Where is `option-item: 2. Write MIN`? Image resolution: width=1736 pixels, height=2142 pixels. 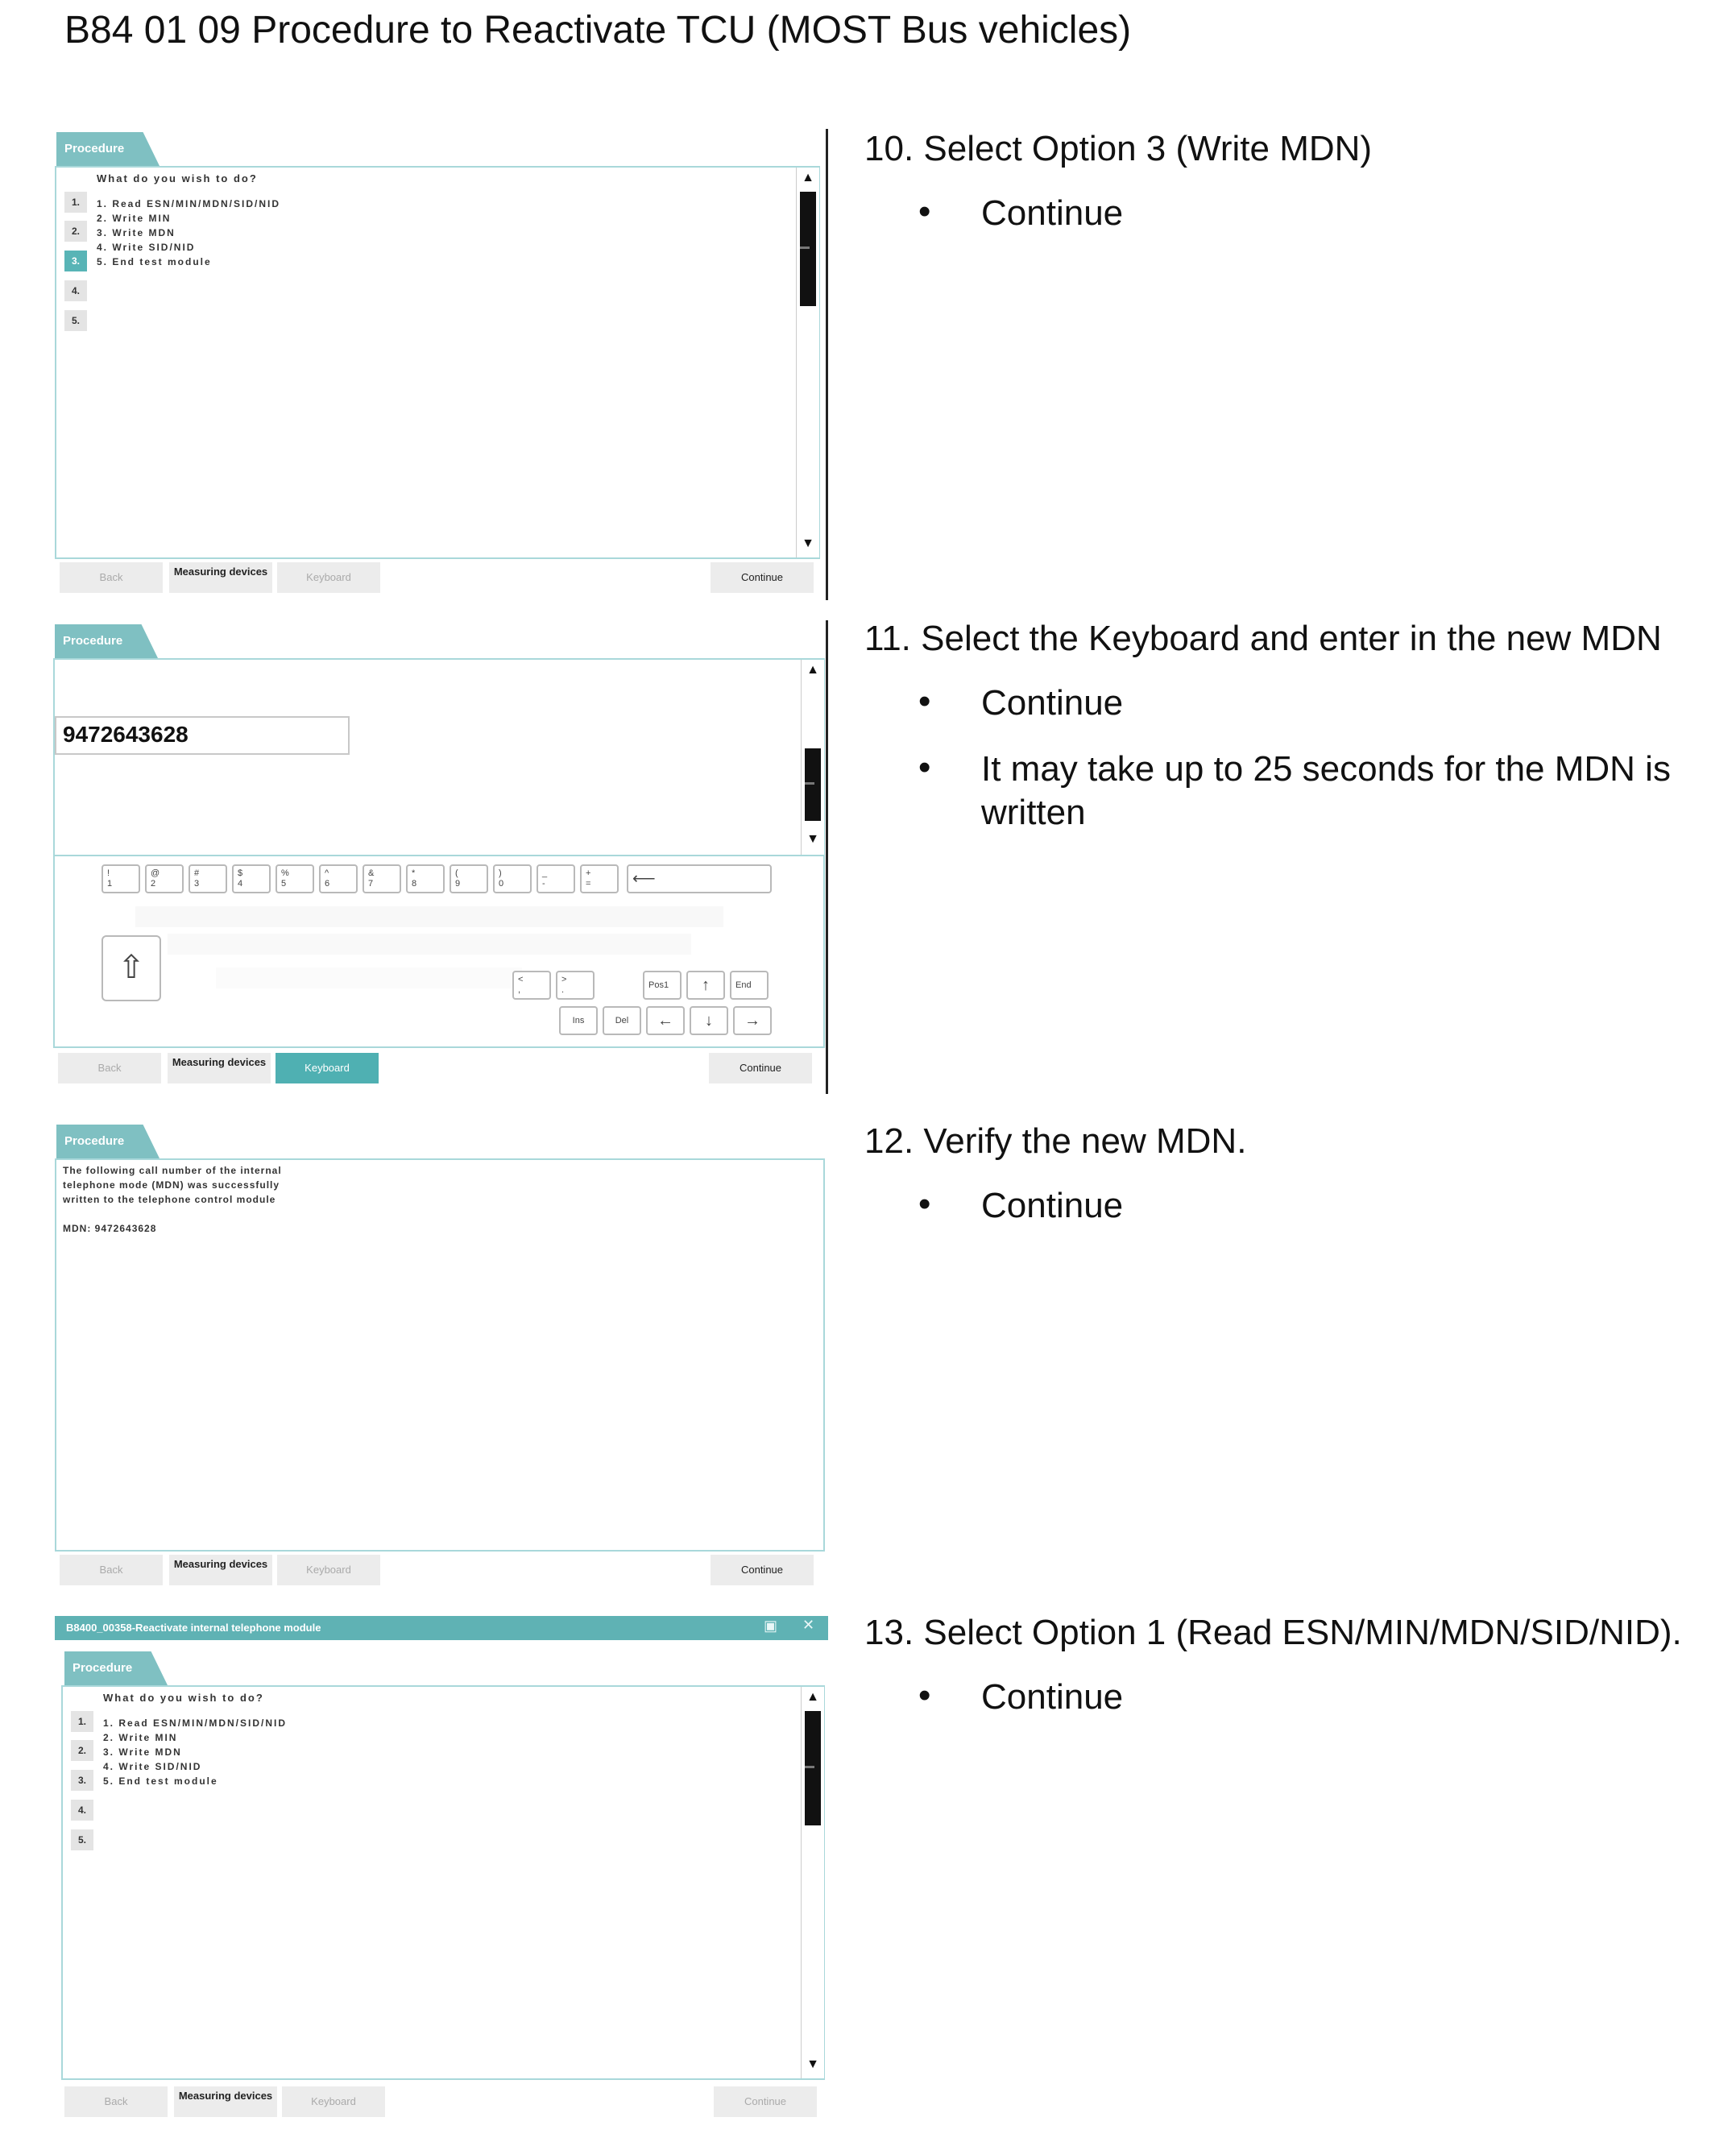 option-item: 2. Write MIN is located at coordinates (135, 218).